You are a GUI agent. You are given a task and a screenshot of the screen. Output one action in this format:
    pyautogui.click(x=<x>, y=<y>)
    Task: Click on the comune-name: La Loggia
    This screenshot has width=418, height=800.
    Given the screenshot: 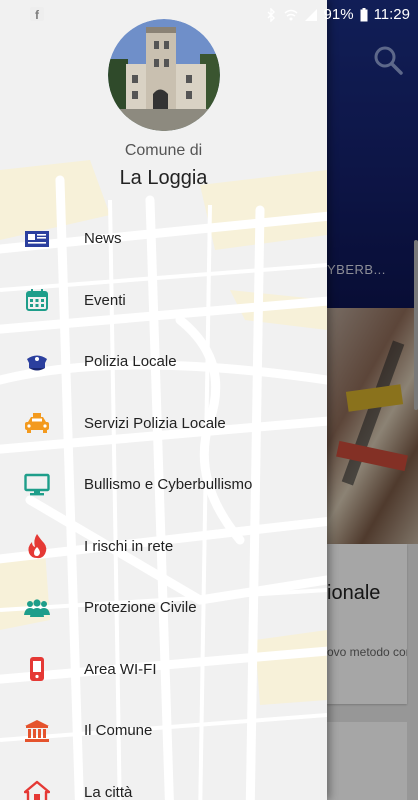 What is the action you would take?
    pyautogui.click(x=163, y=178)
    